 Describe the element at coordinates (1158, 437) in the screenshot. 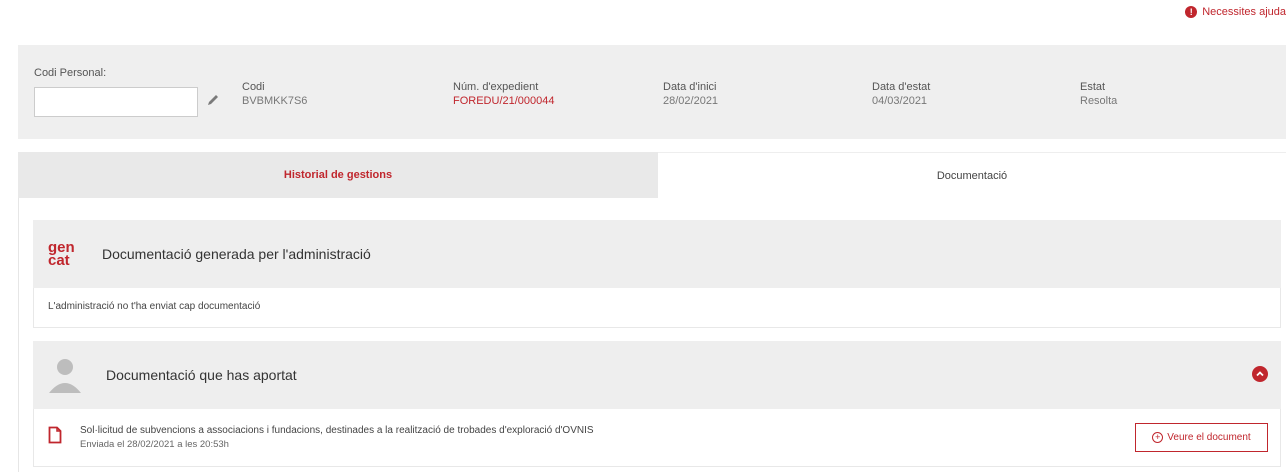

I see `plus-circle-icon: +` at that location.